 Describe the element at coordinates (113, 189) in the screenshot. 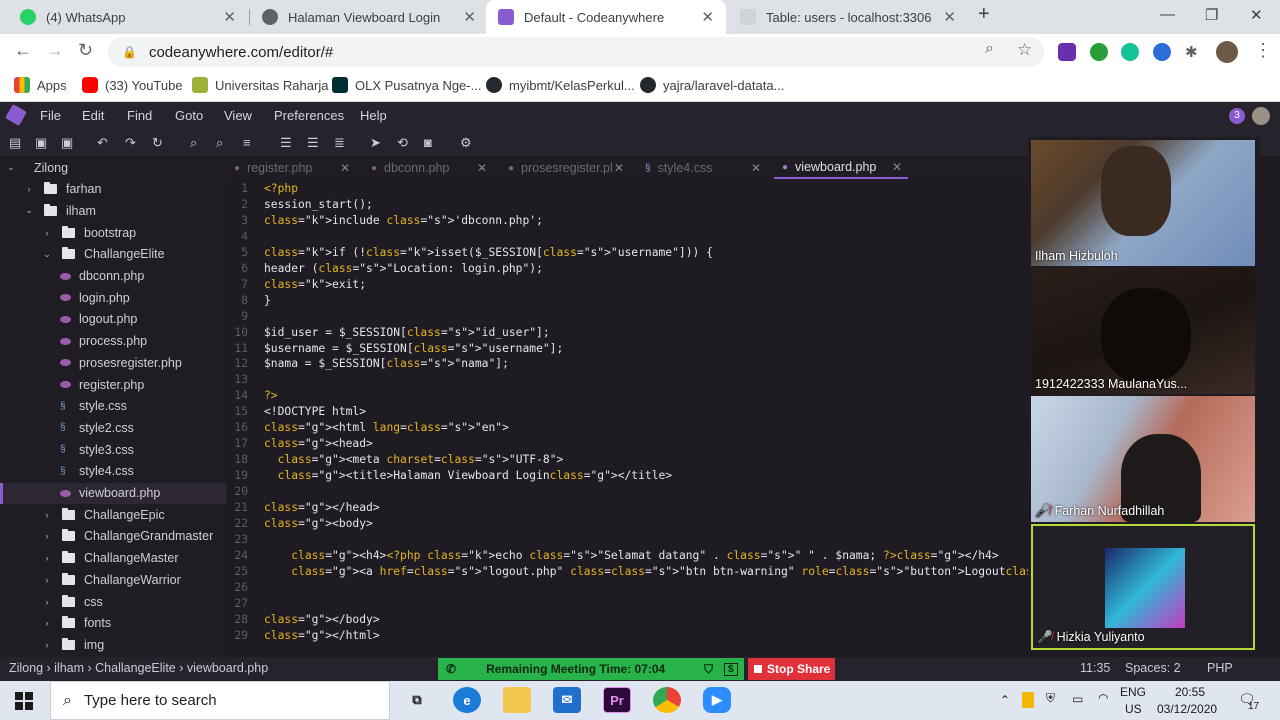

I see `tree-folder: › farhan` at that location.